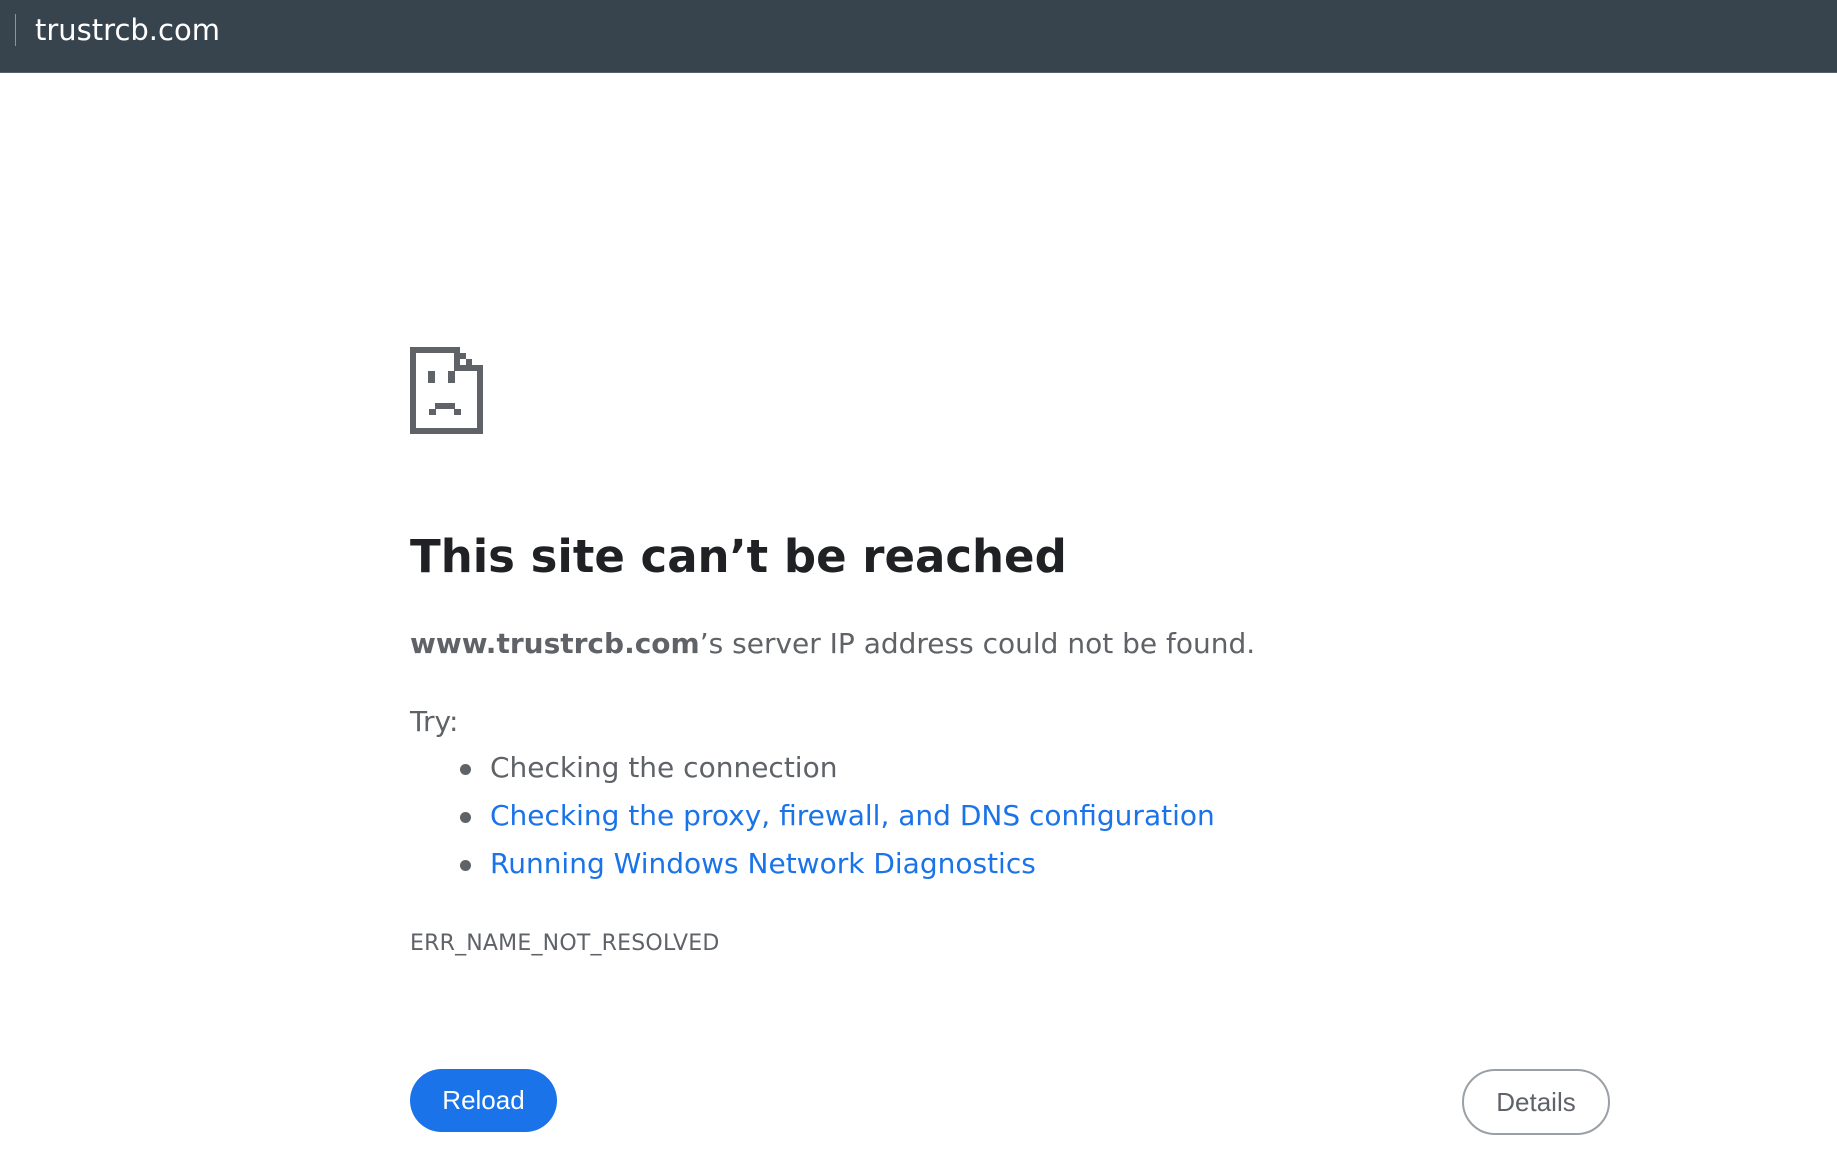 Image resolution: width=1837 pixels, height=1165 pixels. I want to click on suggestion-check-connection: Checking the connection, so click(837, 774).